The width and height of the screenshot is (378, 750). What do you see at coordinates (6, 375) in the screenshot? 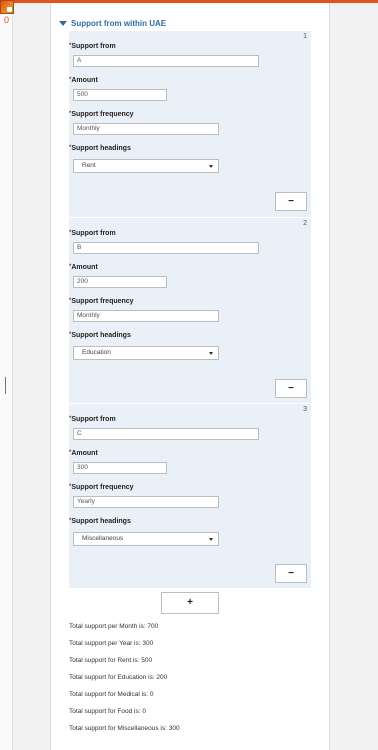
I see `left-rail` at bounding box center [6, 375].